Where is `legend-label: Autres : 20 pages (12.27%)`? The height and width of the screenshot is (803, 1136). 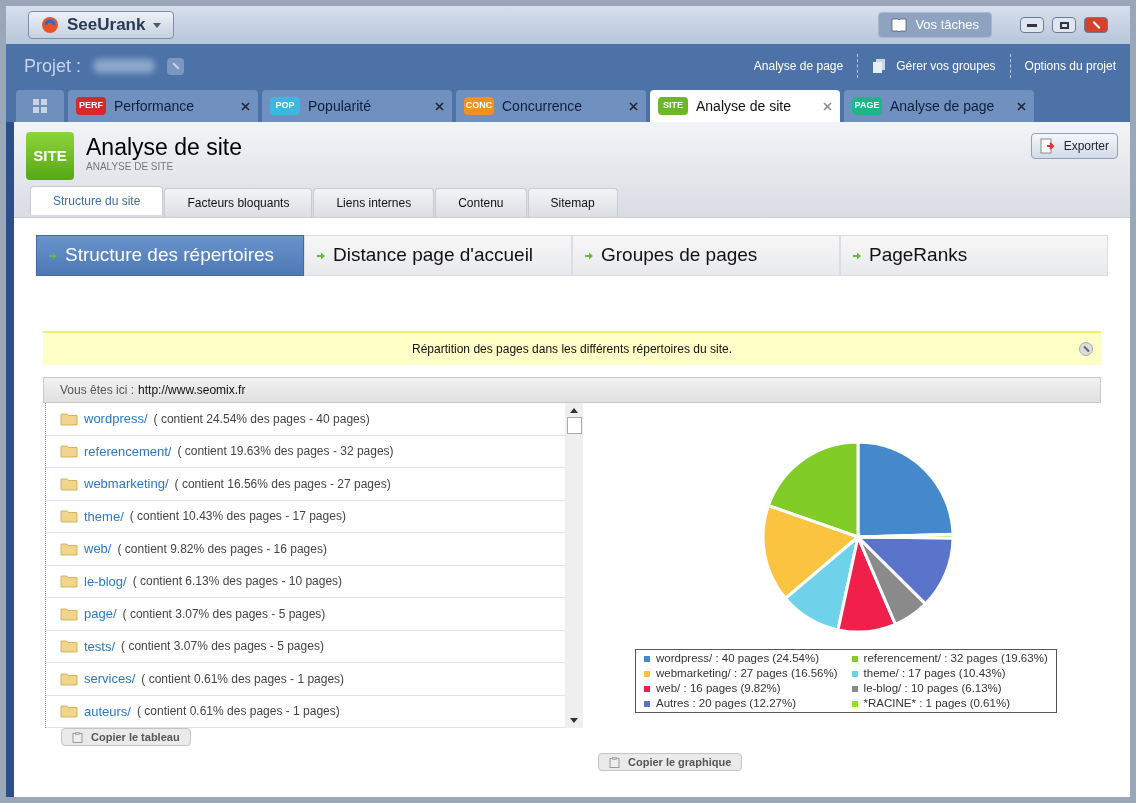
legend-label: Autres : 20 pages (12.27%) is located at coordinates (726, 703).